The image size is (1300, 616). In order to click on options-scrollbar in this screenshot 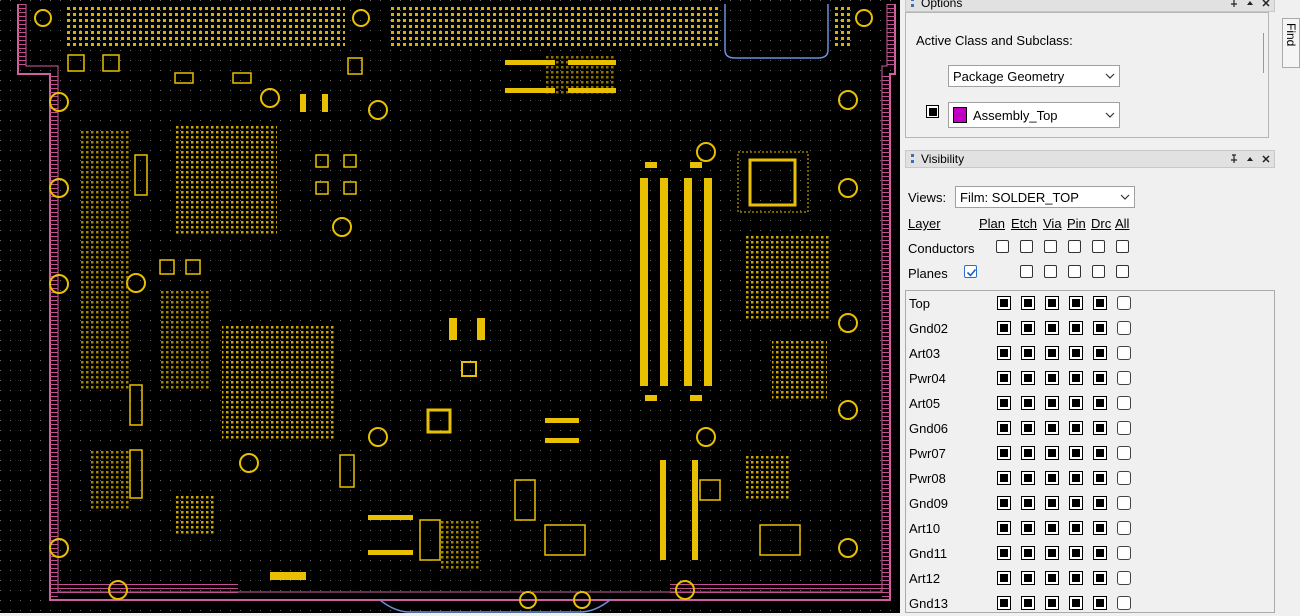, I will do `click(1266, 53)`.